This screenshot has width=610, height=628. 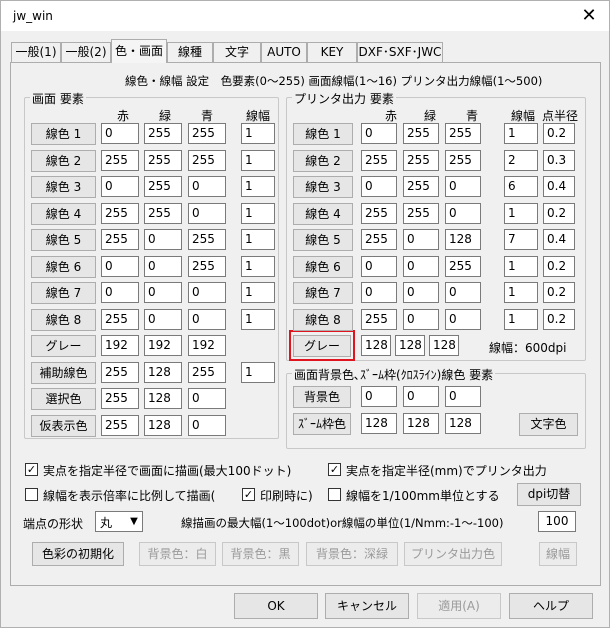 What do you see at coordinates (352, 554) in the screenshot?
I see `bg-dark-green-button: 背景色：深緑` at bounding box center [352, 554].